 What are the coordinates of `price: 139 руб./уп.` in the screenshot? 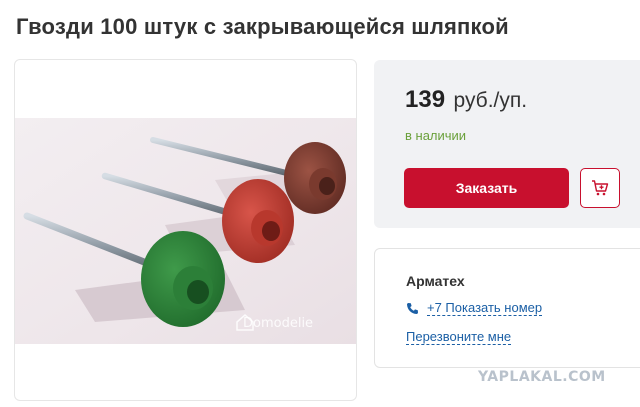 It's located at (466, 100).